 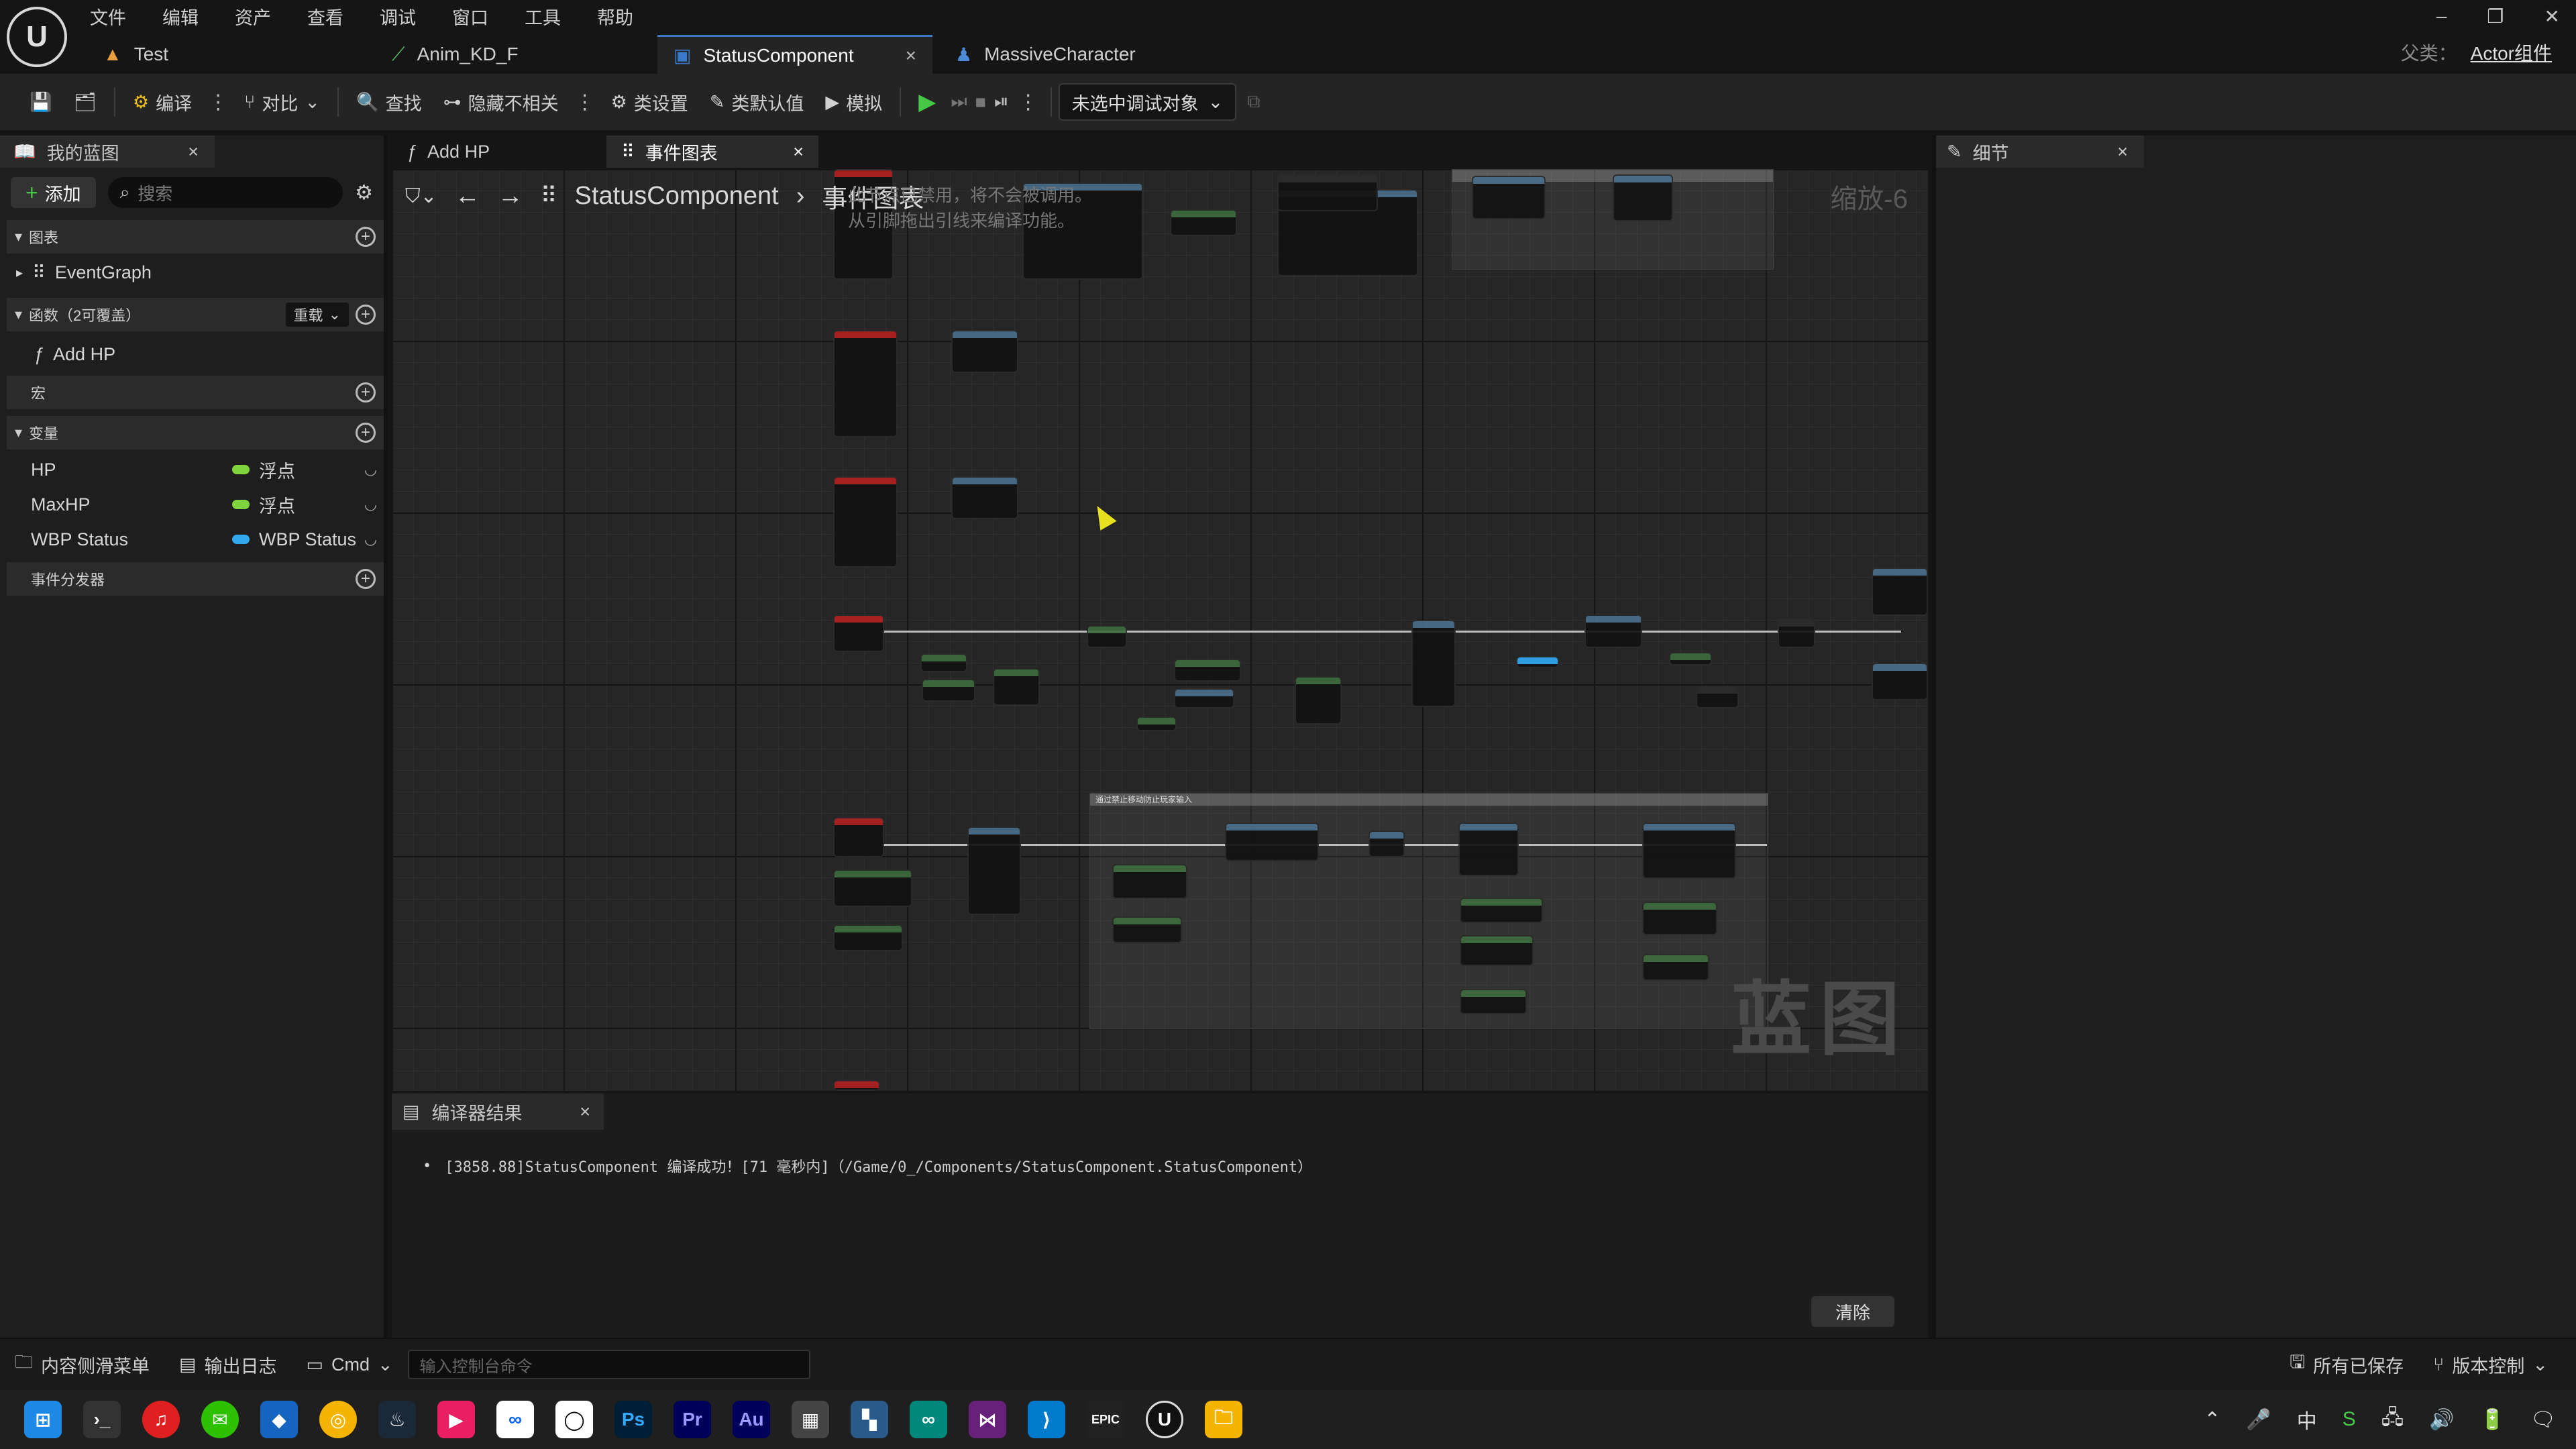 I want to click on app-pink-icon: ▶, so click(x=456, y=1419).